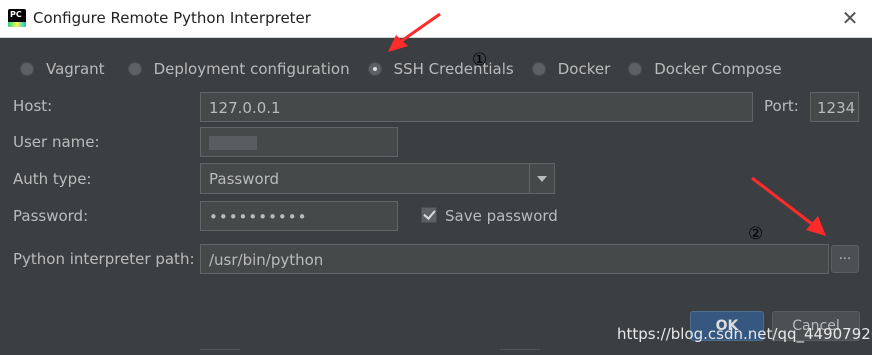 Image resolution: width=872 pixels, height=355 pixels. Describe the element at coordinates (480, 60) in the screenshot. I see `annotation-marker-1: ①` at that location.